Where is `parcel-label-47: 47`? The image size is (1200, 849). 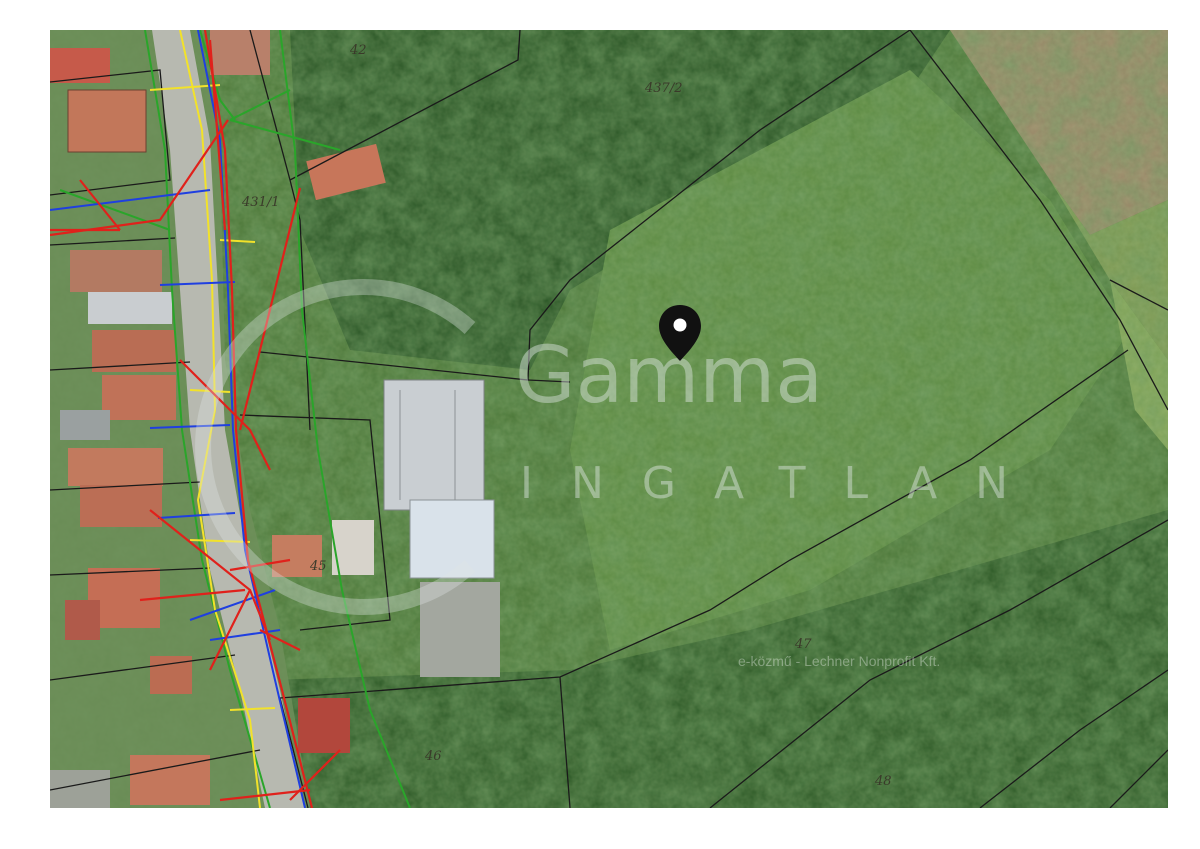 parcel-label-47: 47 is located at coordinates (803, 644).